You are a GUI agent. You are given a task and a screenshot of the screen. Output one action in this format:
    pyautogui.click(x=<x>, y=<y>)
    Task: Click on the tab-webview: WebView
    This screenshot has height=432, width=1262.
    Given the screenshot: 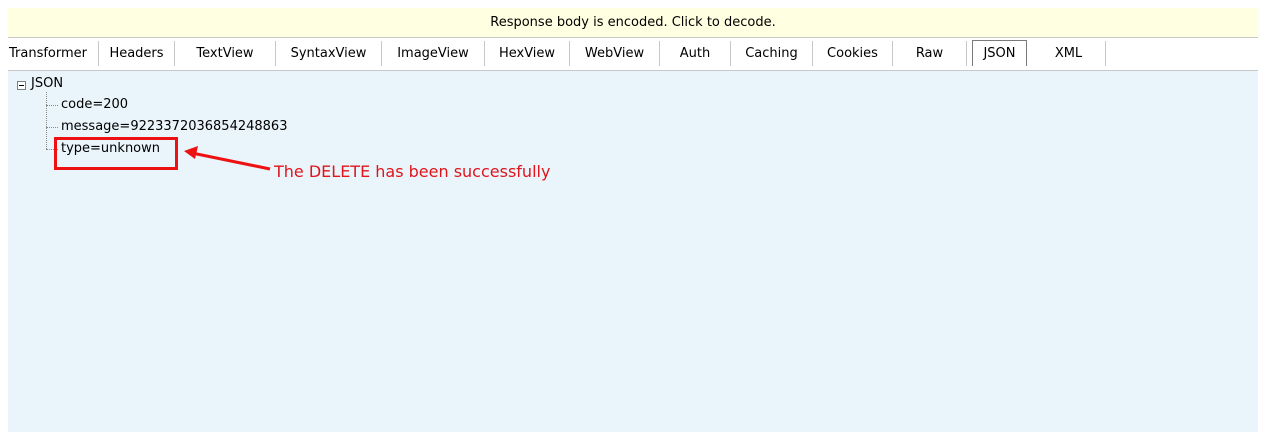 What is the action you would take?
    pyautogui.click(x=615, y=53)
    